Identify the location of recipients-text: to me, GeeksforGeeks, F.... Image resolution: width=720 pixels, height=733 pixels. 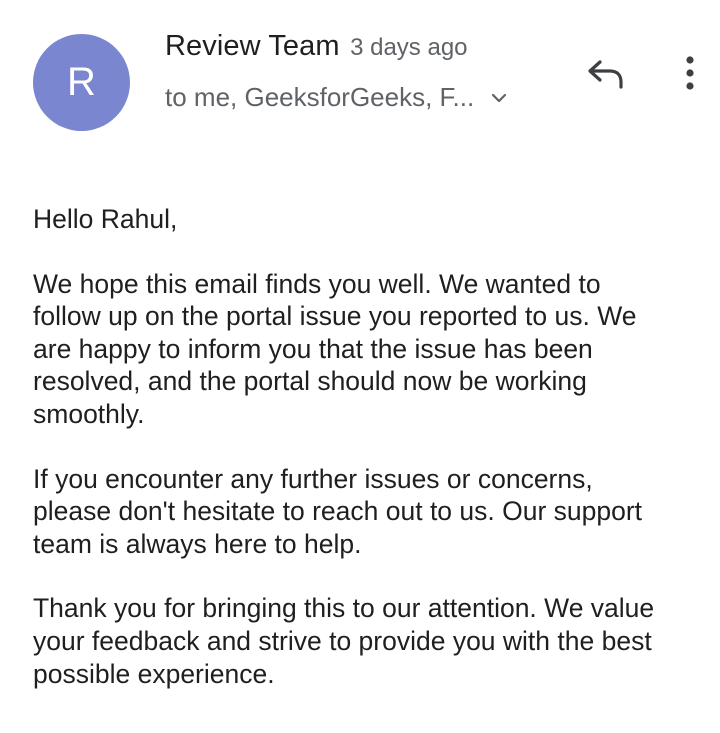
(320, 97).